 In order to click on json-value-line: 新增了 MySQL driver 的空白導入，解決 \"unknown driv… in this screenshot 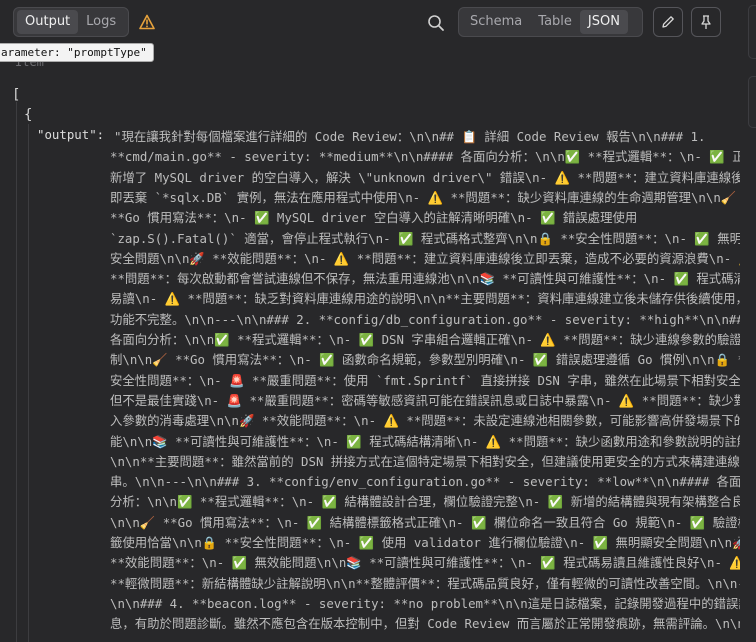, I will do `click(425, 177)`.